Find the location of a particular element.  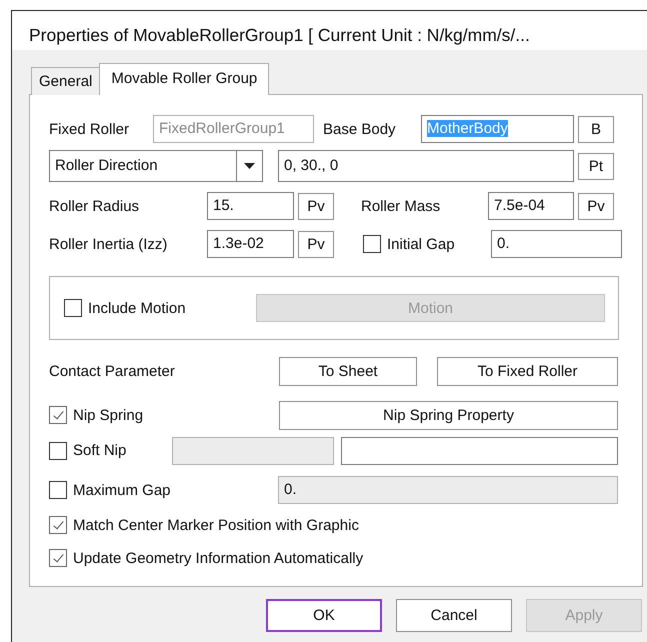

nip-spring-property-button: Nip Spring Property is located at coordinates (448, 415).